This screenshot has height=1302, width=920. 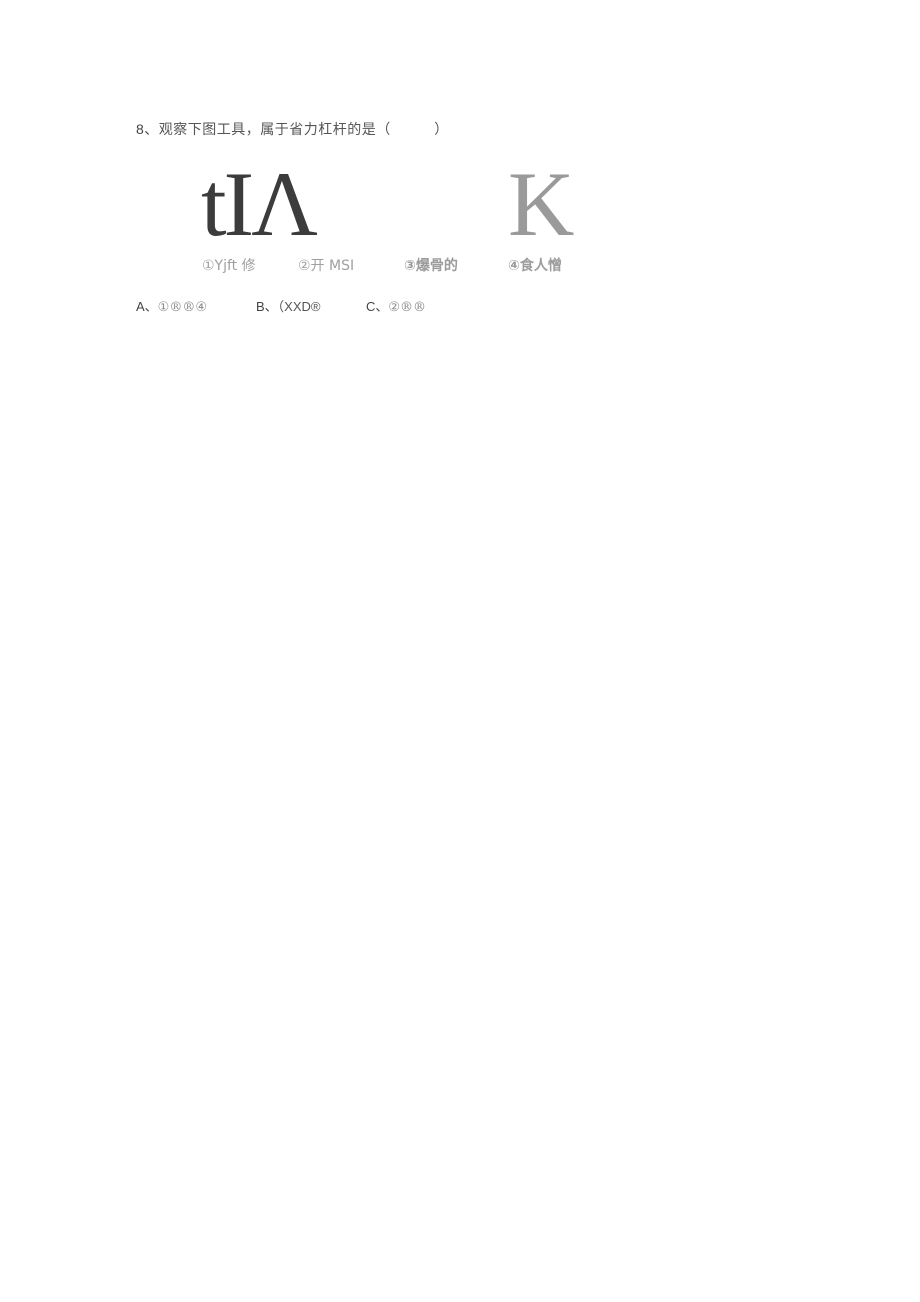 I want to click on tool-label-3: ③爆骨的, so click(x=431, y=266).